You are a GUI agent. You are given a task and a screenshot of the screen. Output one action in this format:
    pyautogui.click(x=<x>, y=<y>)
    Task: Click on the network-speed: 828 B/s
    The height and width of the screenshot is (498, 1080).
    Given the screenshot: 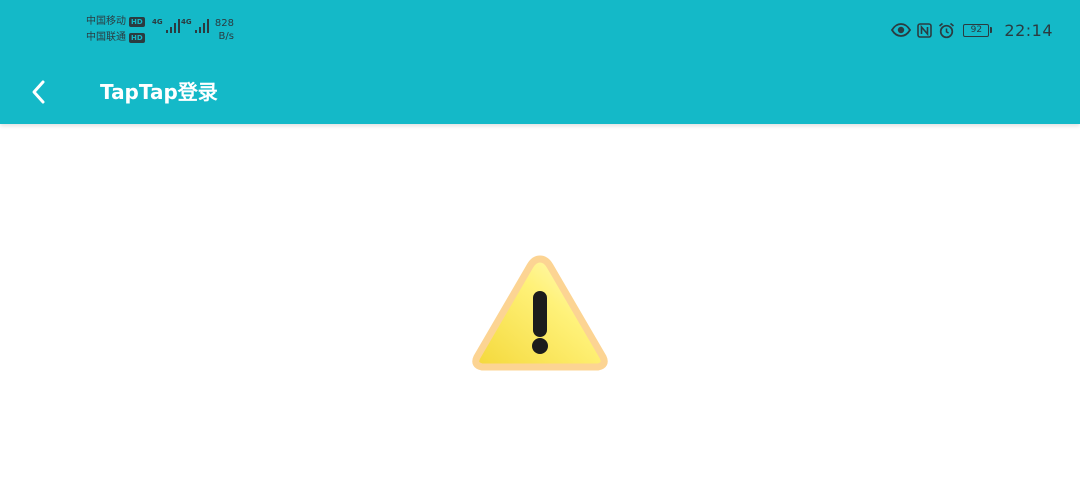 What is the action you would take?
    pyautogui.click(x=224, y=30)
    